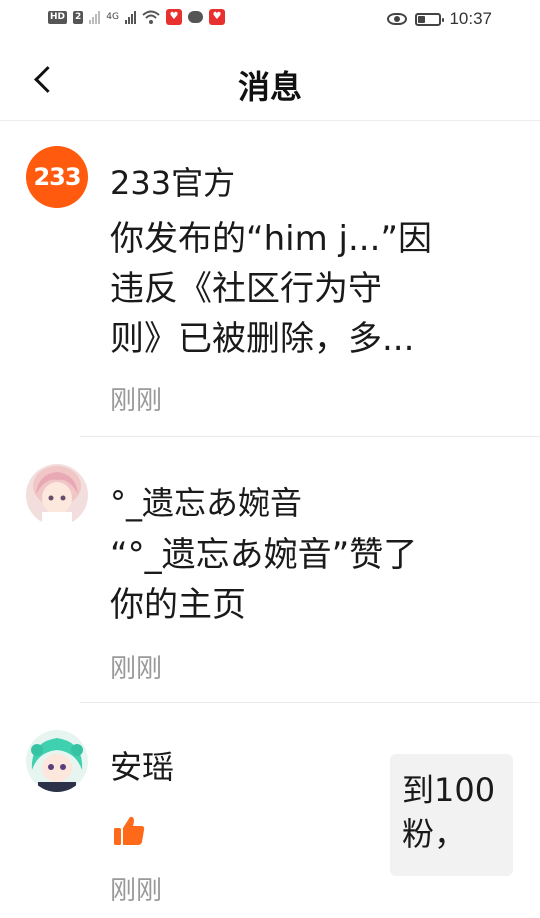 This screenshot has height=918, width=540. I want to click on avatar: 233, so click(57, 177).